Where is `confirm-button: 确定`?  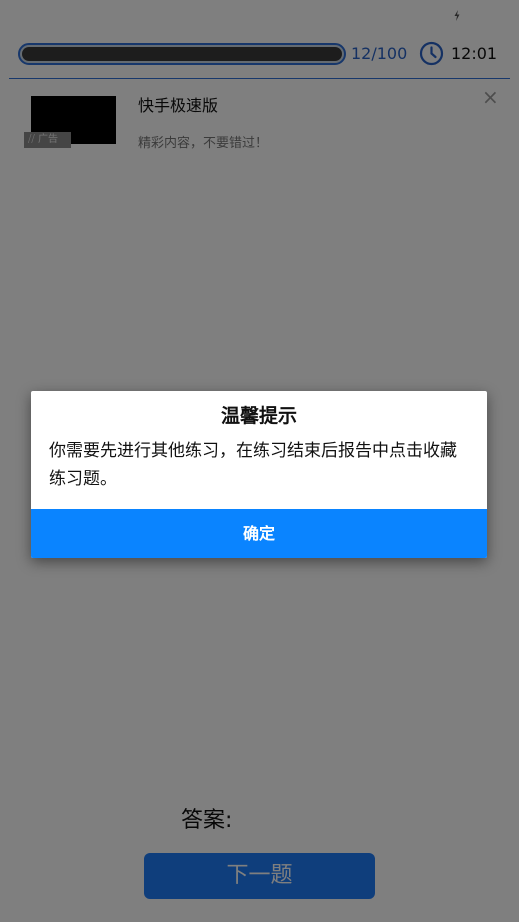
confirm-button: 确定 is located at coordinates (259, 533).